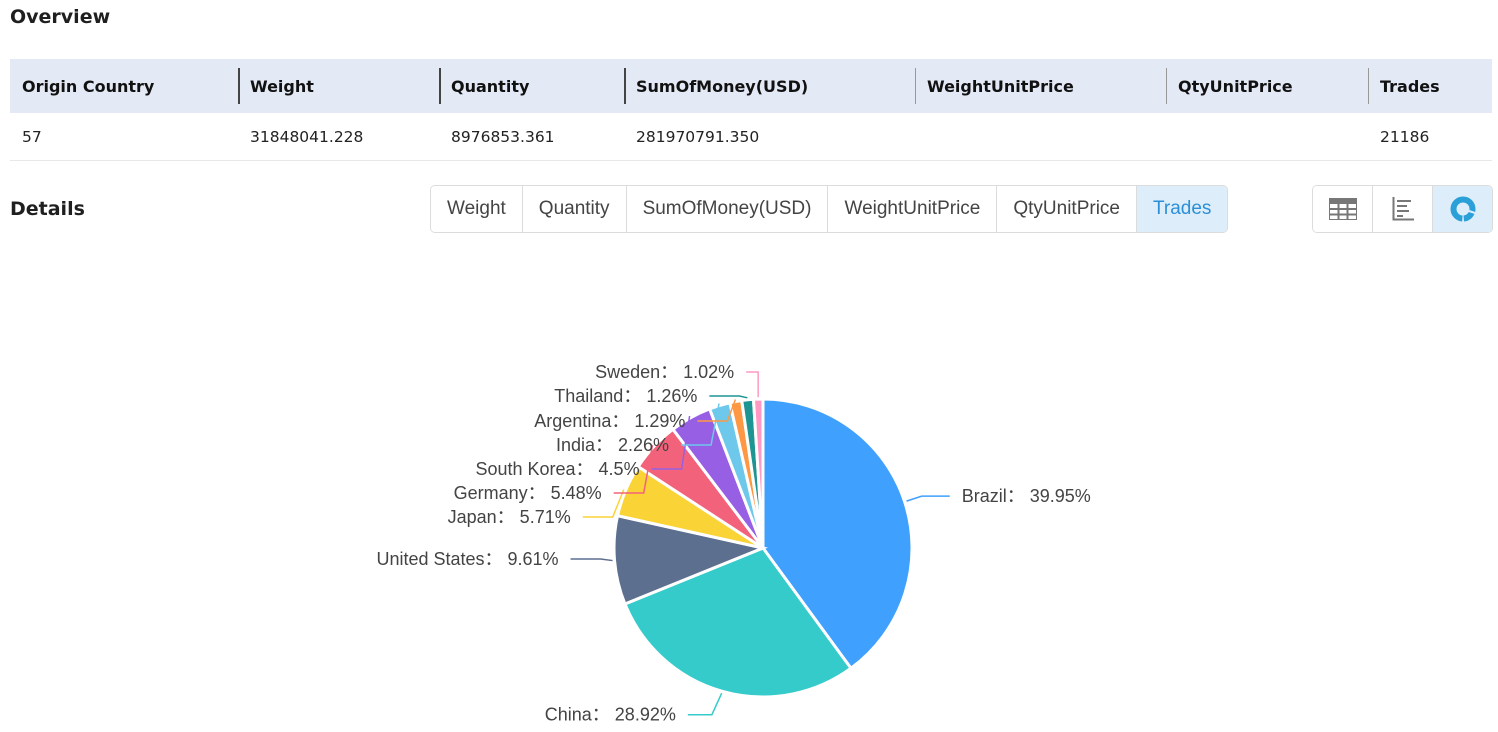  I want to click on col-weight-unit-price: WeightUnitPrice, so click(1040, 86).